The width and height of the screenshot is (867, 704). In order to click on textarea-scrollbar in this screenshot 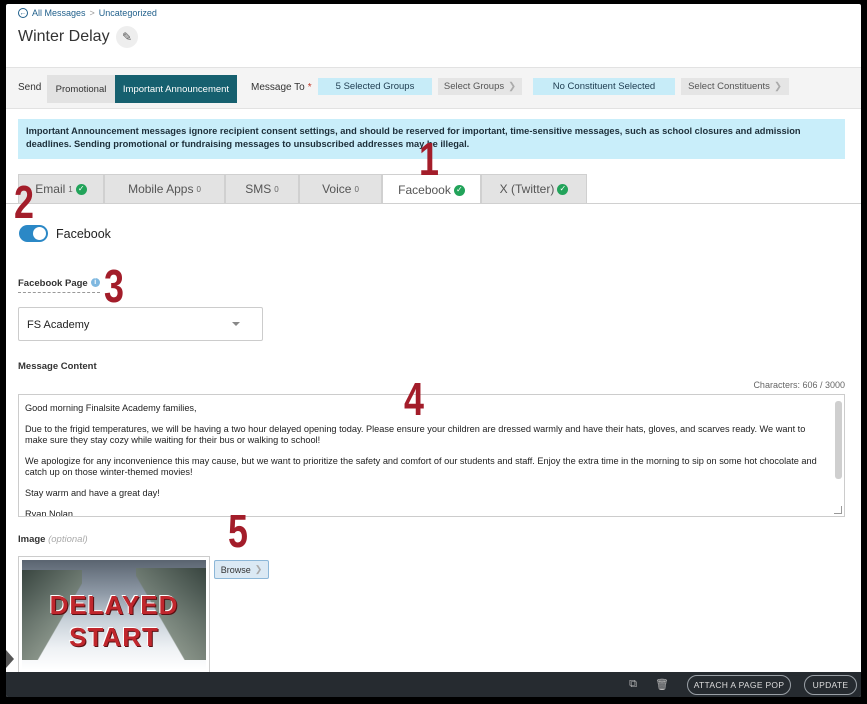, I will do `click(838, 440)`.